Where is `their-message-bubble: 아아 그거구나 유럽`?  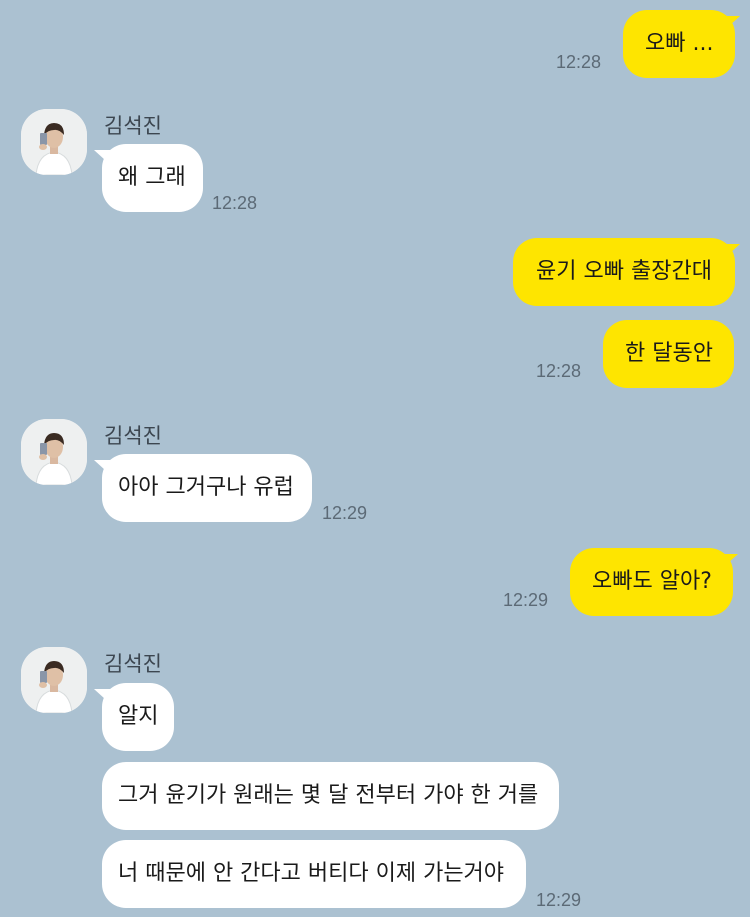
their-message-bubble: 아아 그거구나 유럽 is located at coordinates (207, 488).